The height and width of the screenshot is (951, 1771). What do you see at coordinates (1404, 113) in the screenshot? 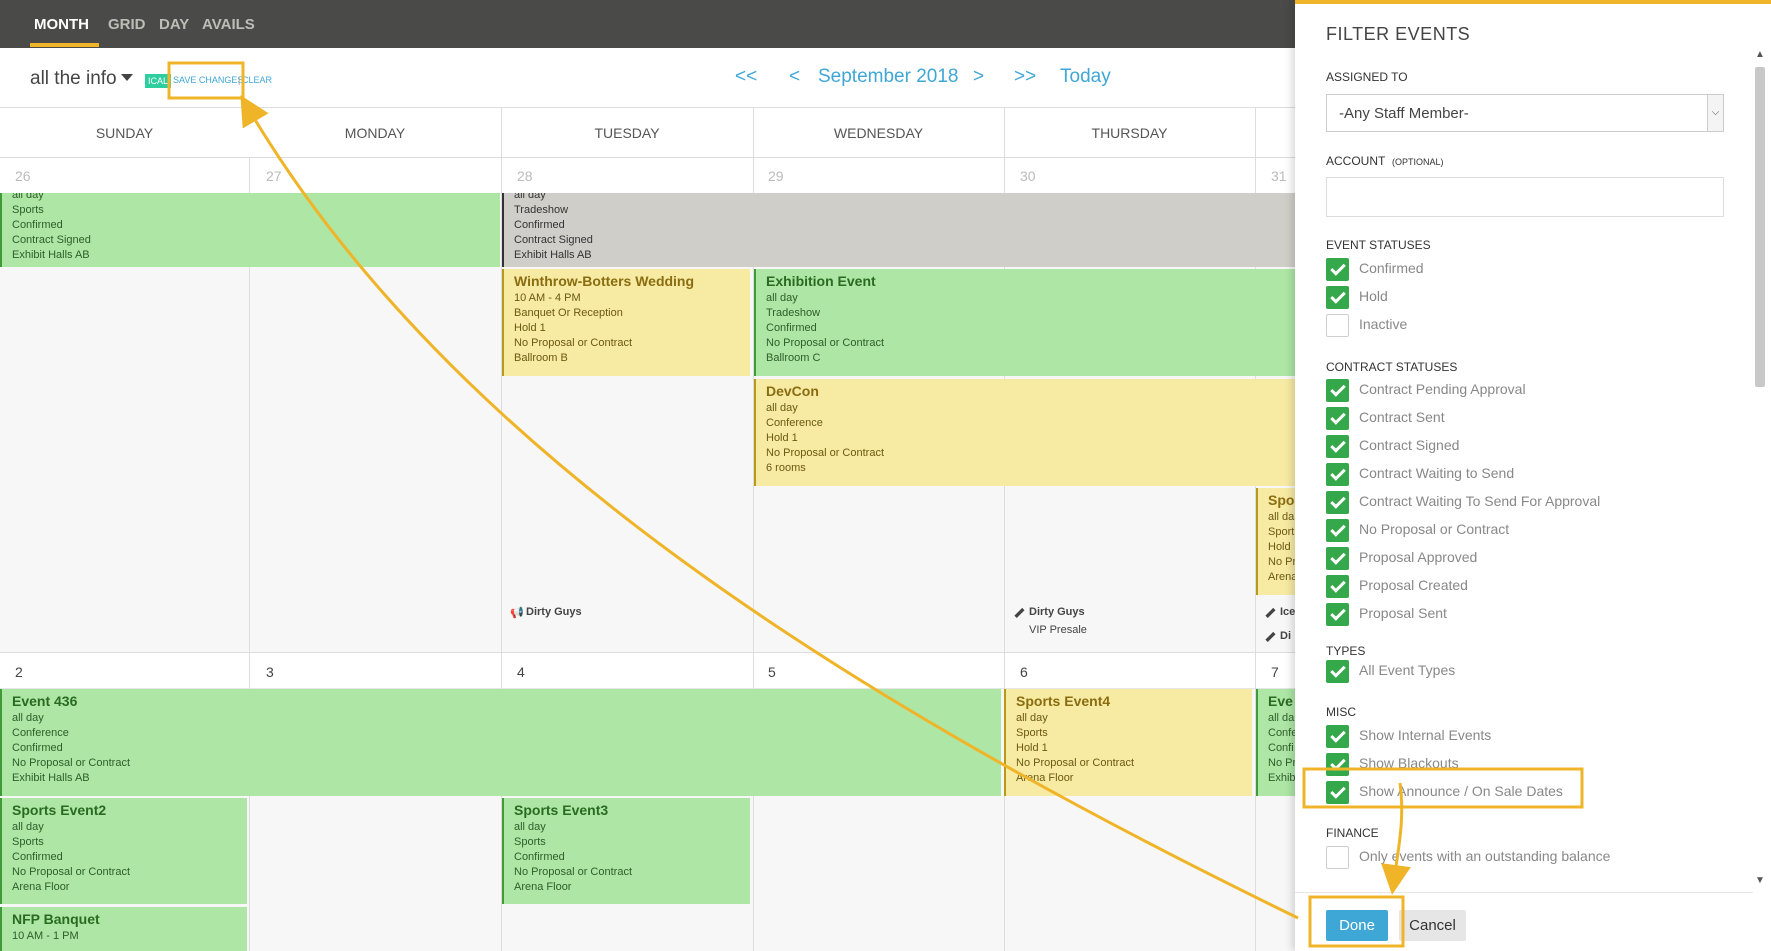
I see `assigned-to-value: -Any Staff Member-` at bounding box center [1404, 113].